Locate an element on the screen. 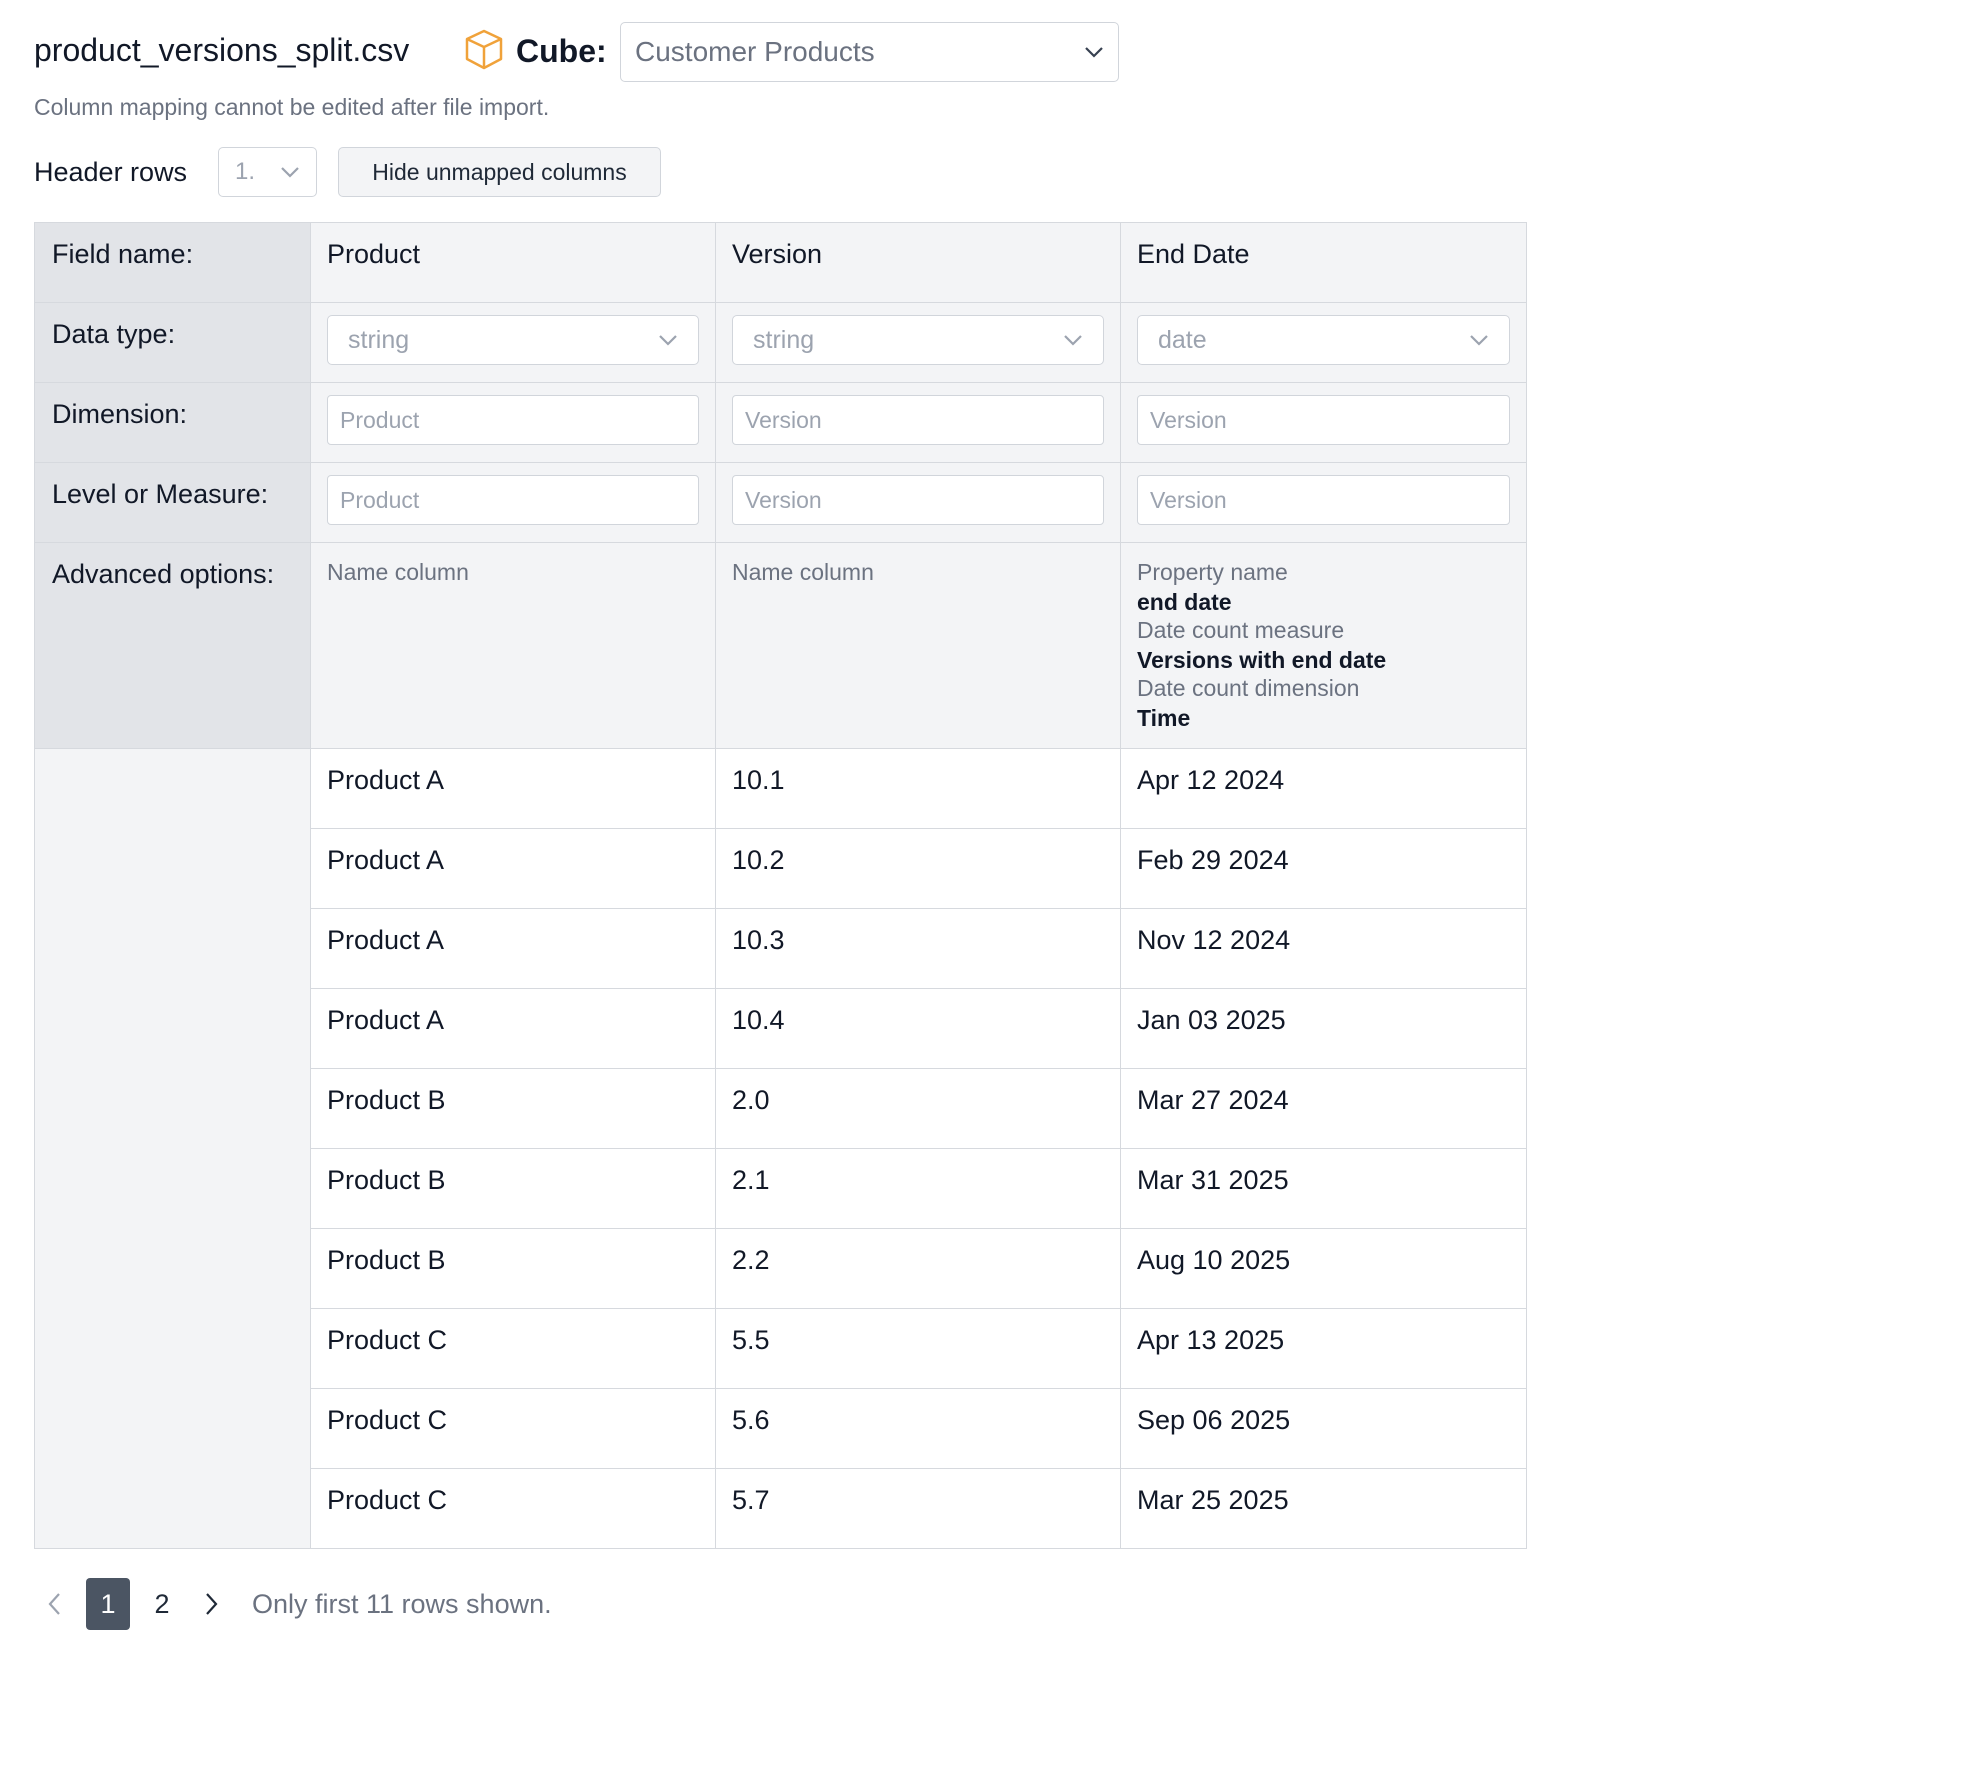 Image resolution: width=1964 pixels, height=1790 pixels. field-name-cell: End Date is located at coordinates (1323, 262).